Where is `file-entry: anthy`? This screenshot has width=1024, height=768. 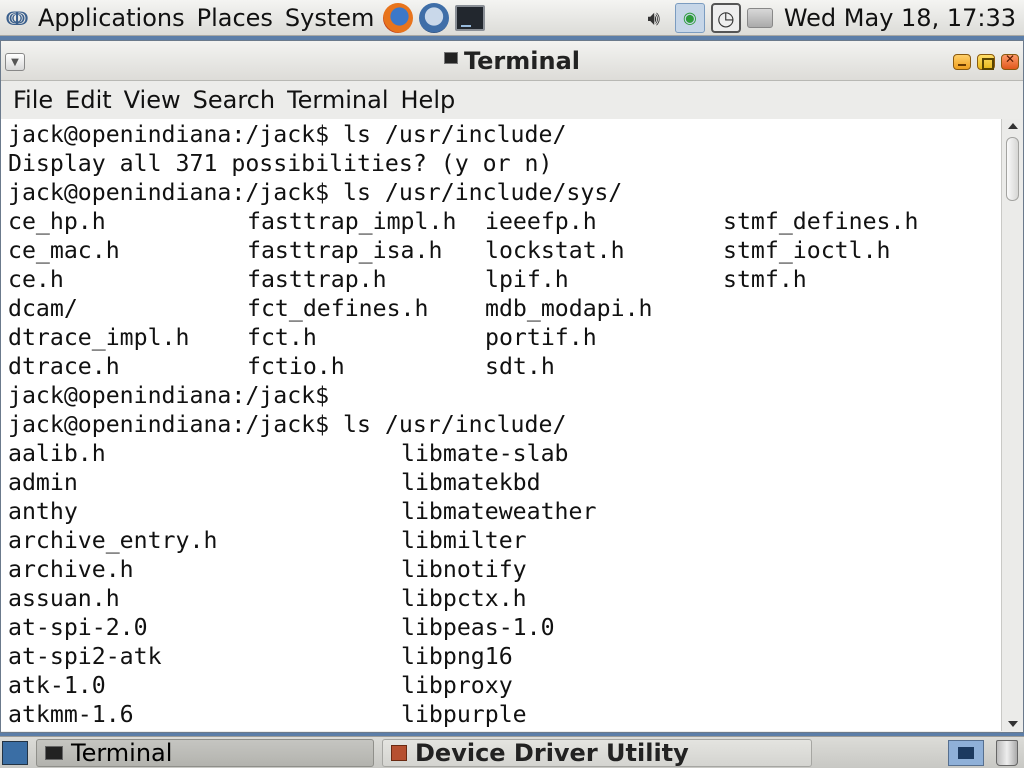 file-entry: anthy is located at coordinates (43, 511).